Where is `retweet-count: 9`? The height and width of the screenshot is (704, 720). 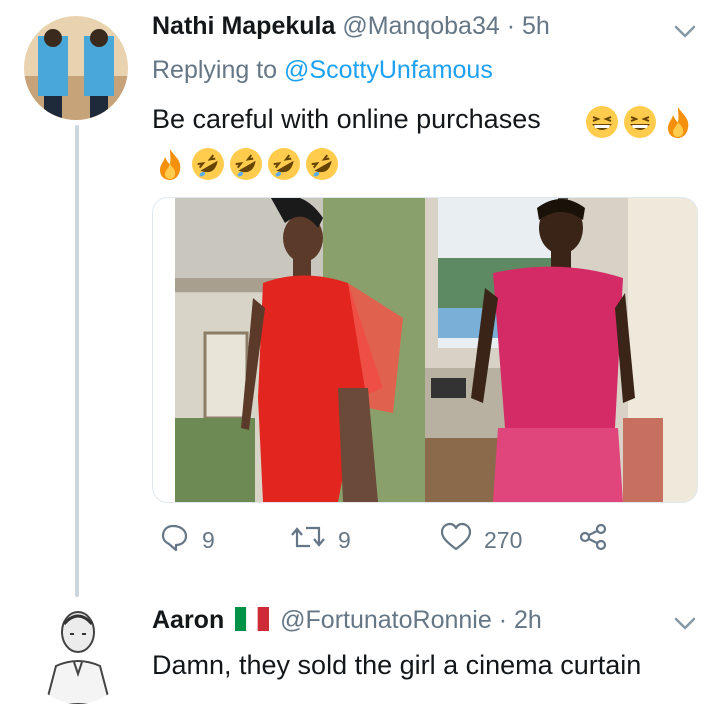
retweet-count: 9 is located at coordinates (344, 539).